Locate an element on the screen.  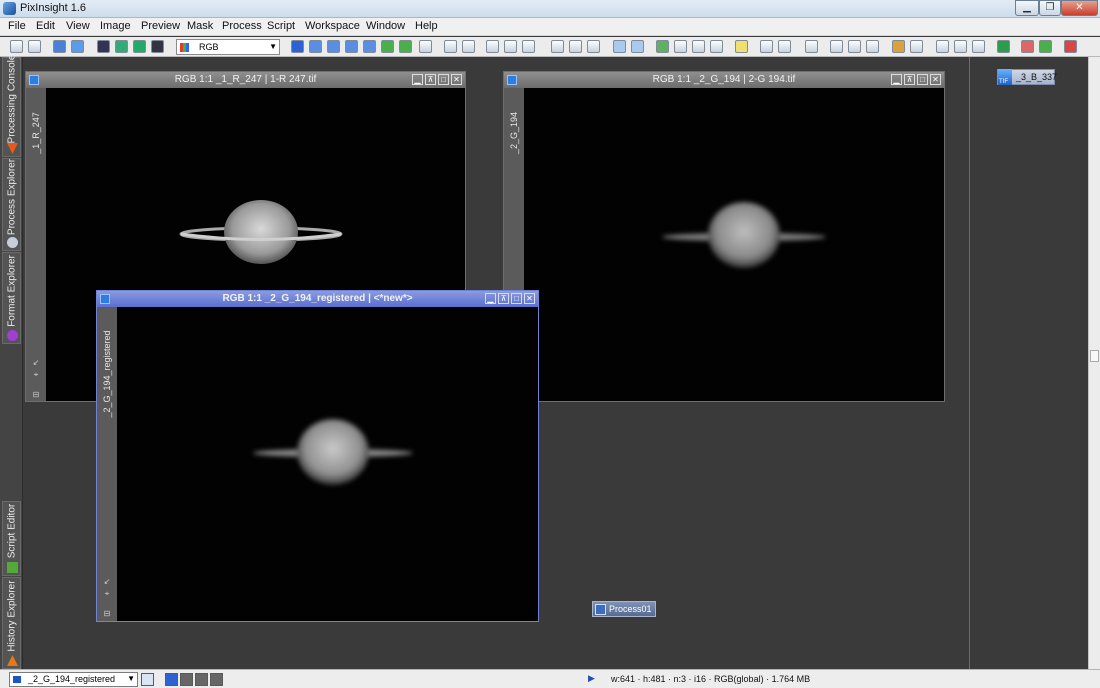
tab-format-explorer: Format Explorer is located at coordinates (11, 298).